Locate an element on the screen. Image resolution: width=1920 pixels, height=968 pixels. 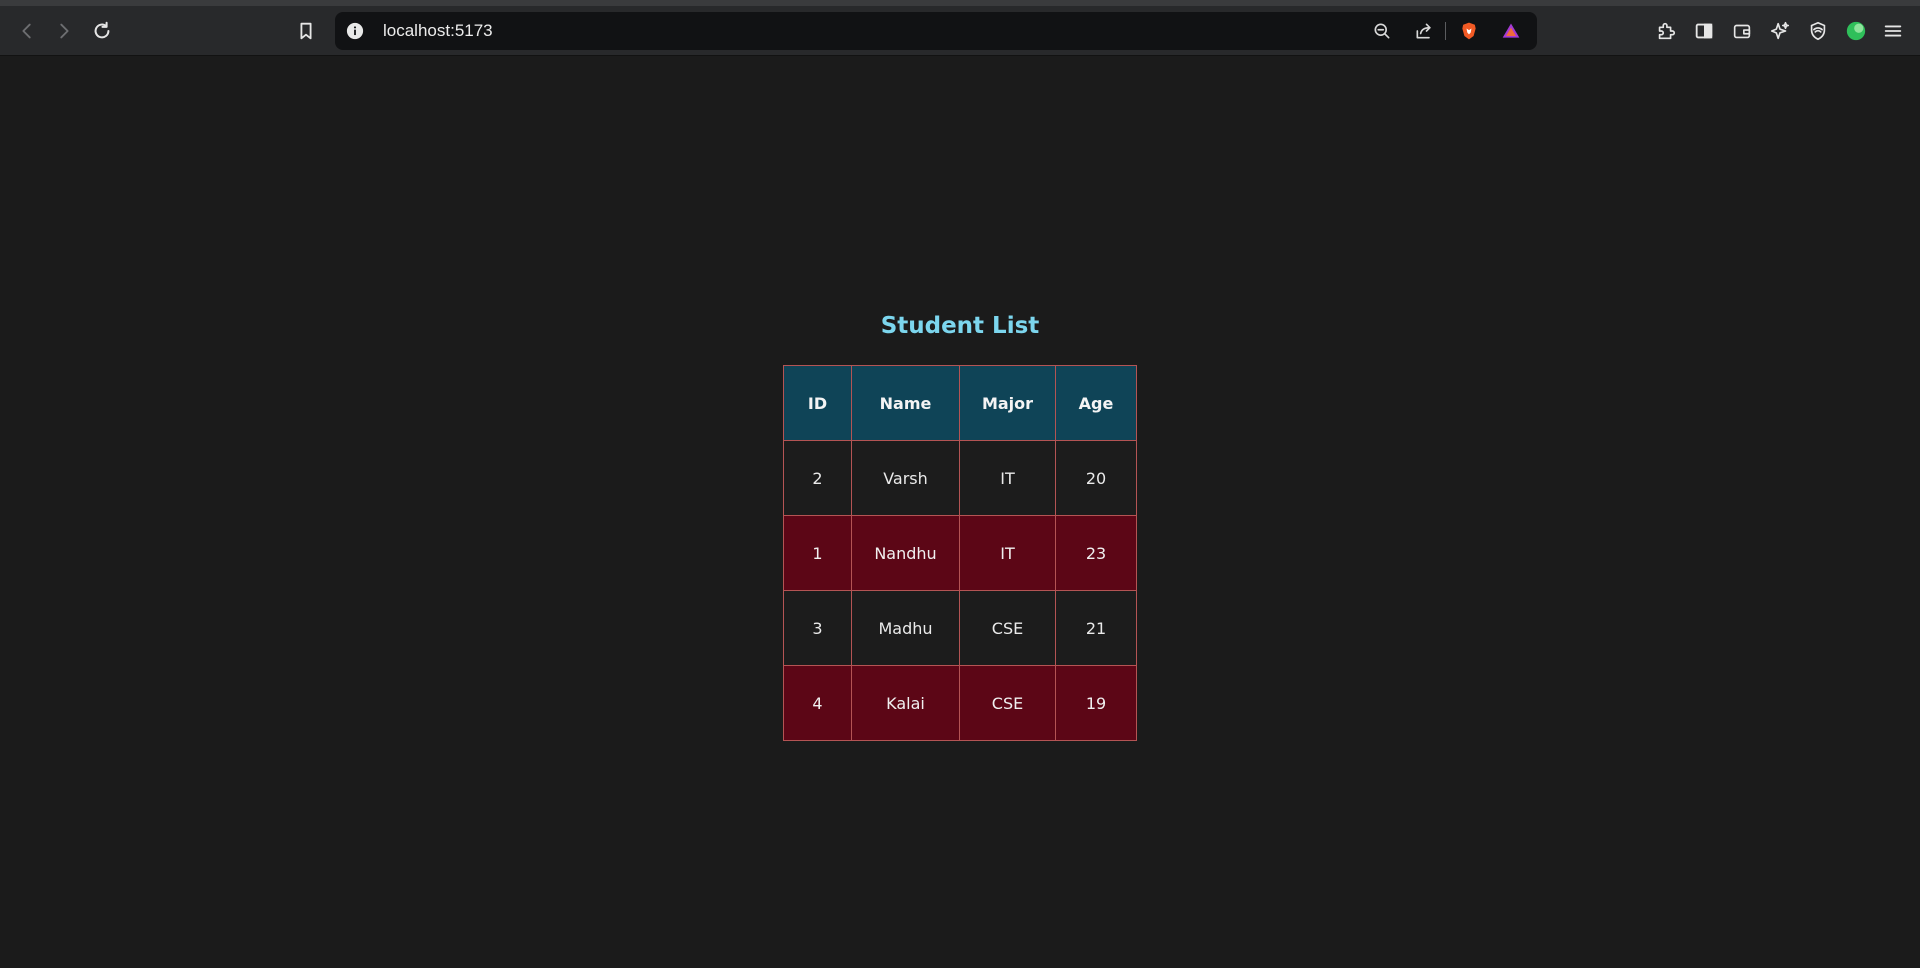
cell-id: 3 is located at coordinates (817, 628).